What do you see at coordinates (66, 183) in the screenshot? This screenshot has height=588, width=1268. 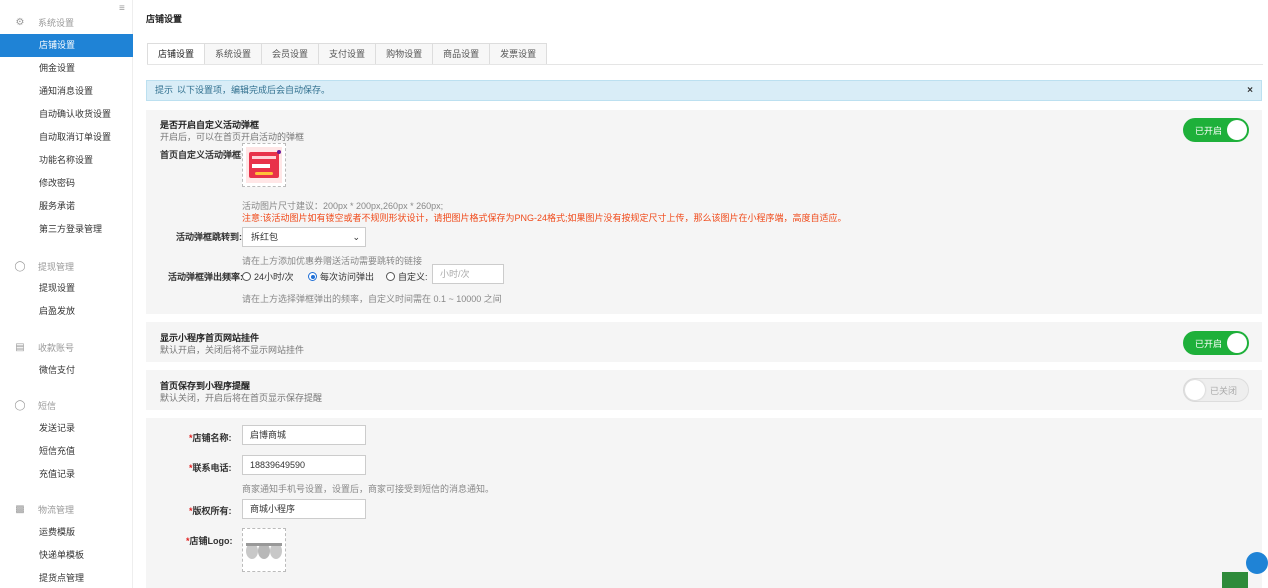 I see `sidebar-item-change-password: 修改密码` at bounding box center [66, 183].